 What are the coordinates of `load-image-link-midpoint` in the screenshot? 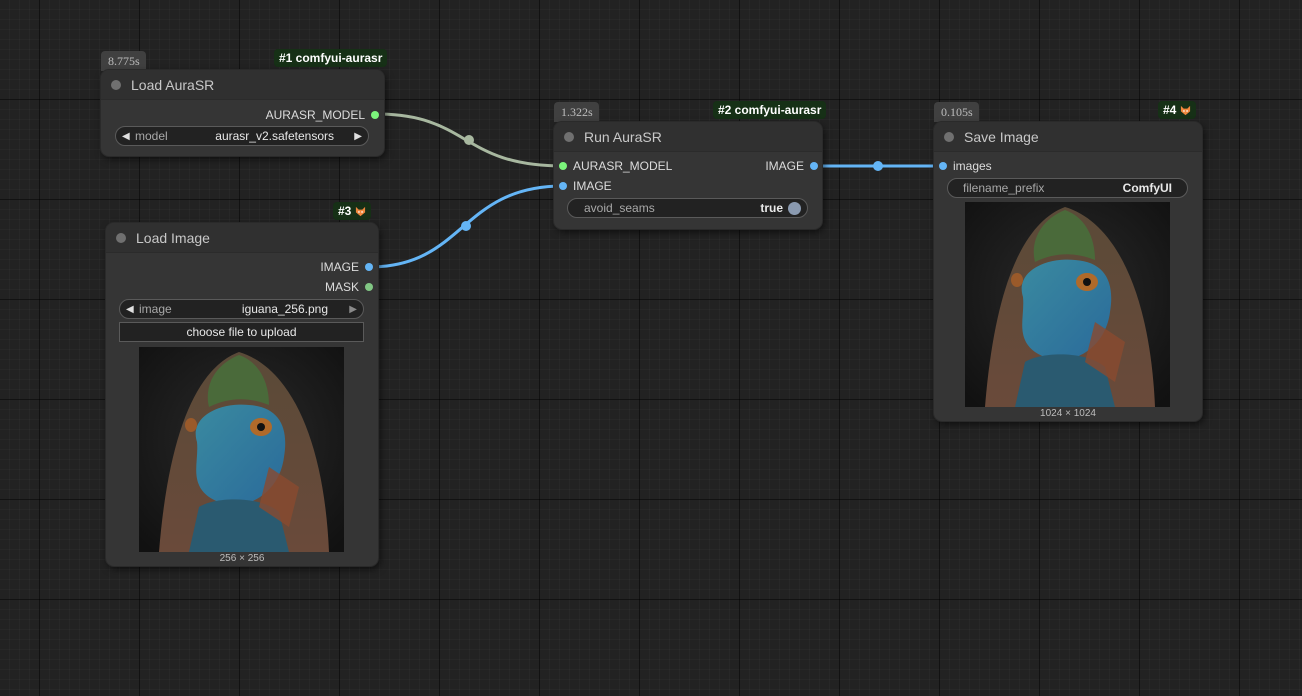 It's located at (466, 226).